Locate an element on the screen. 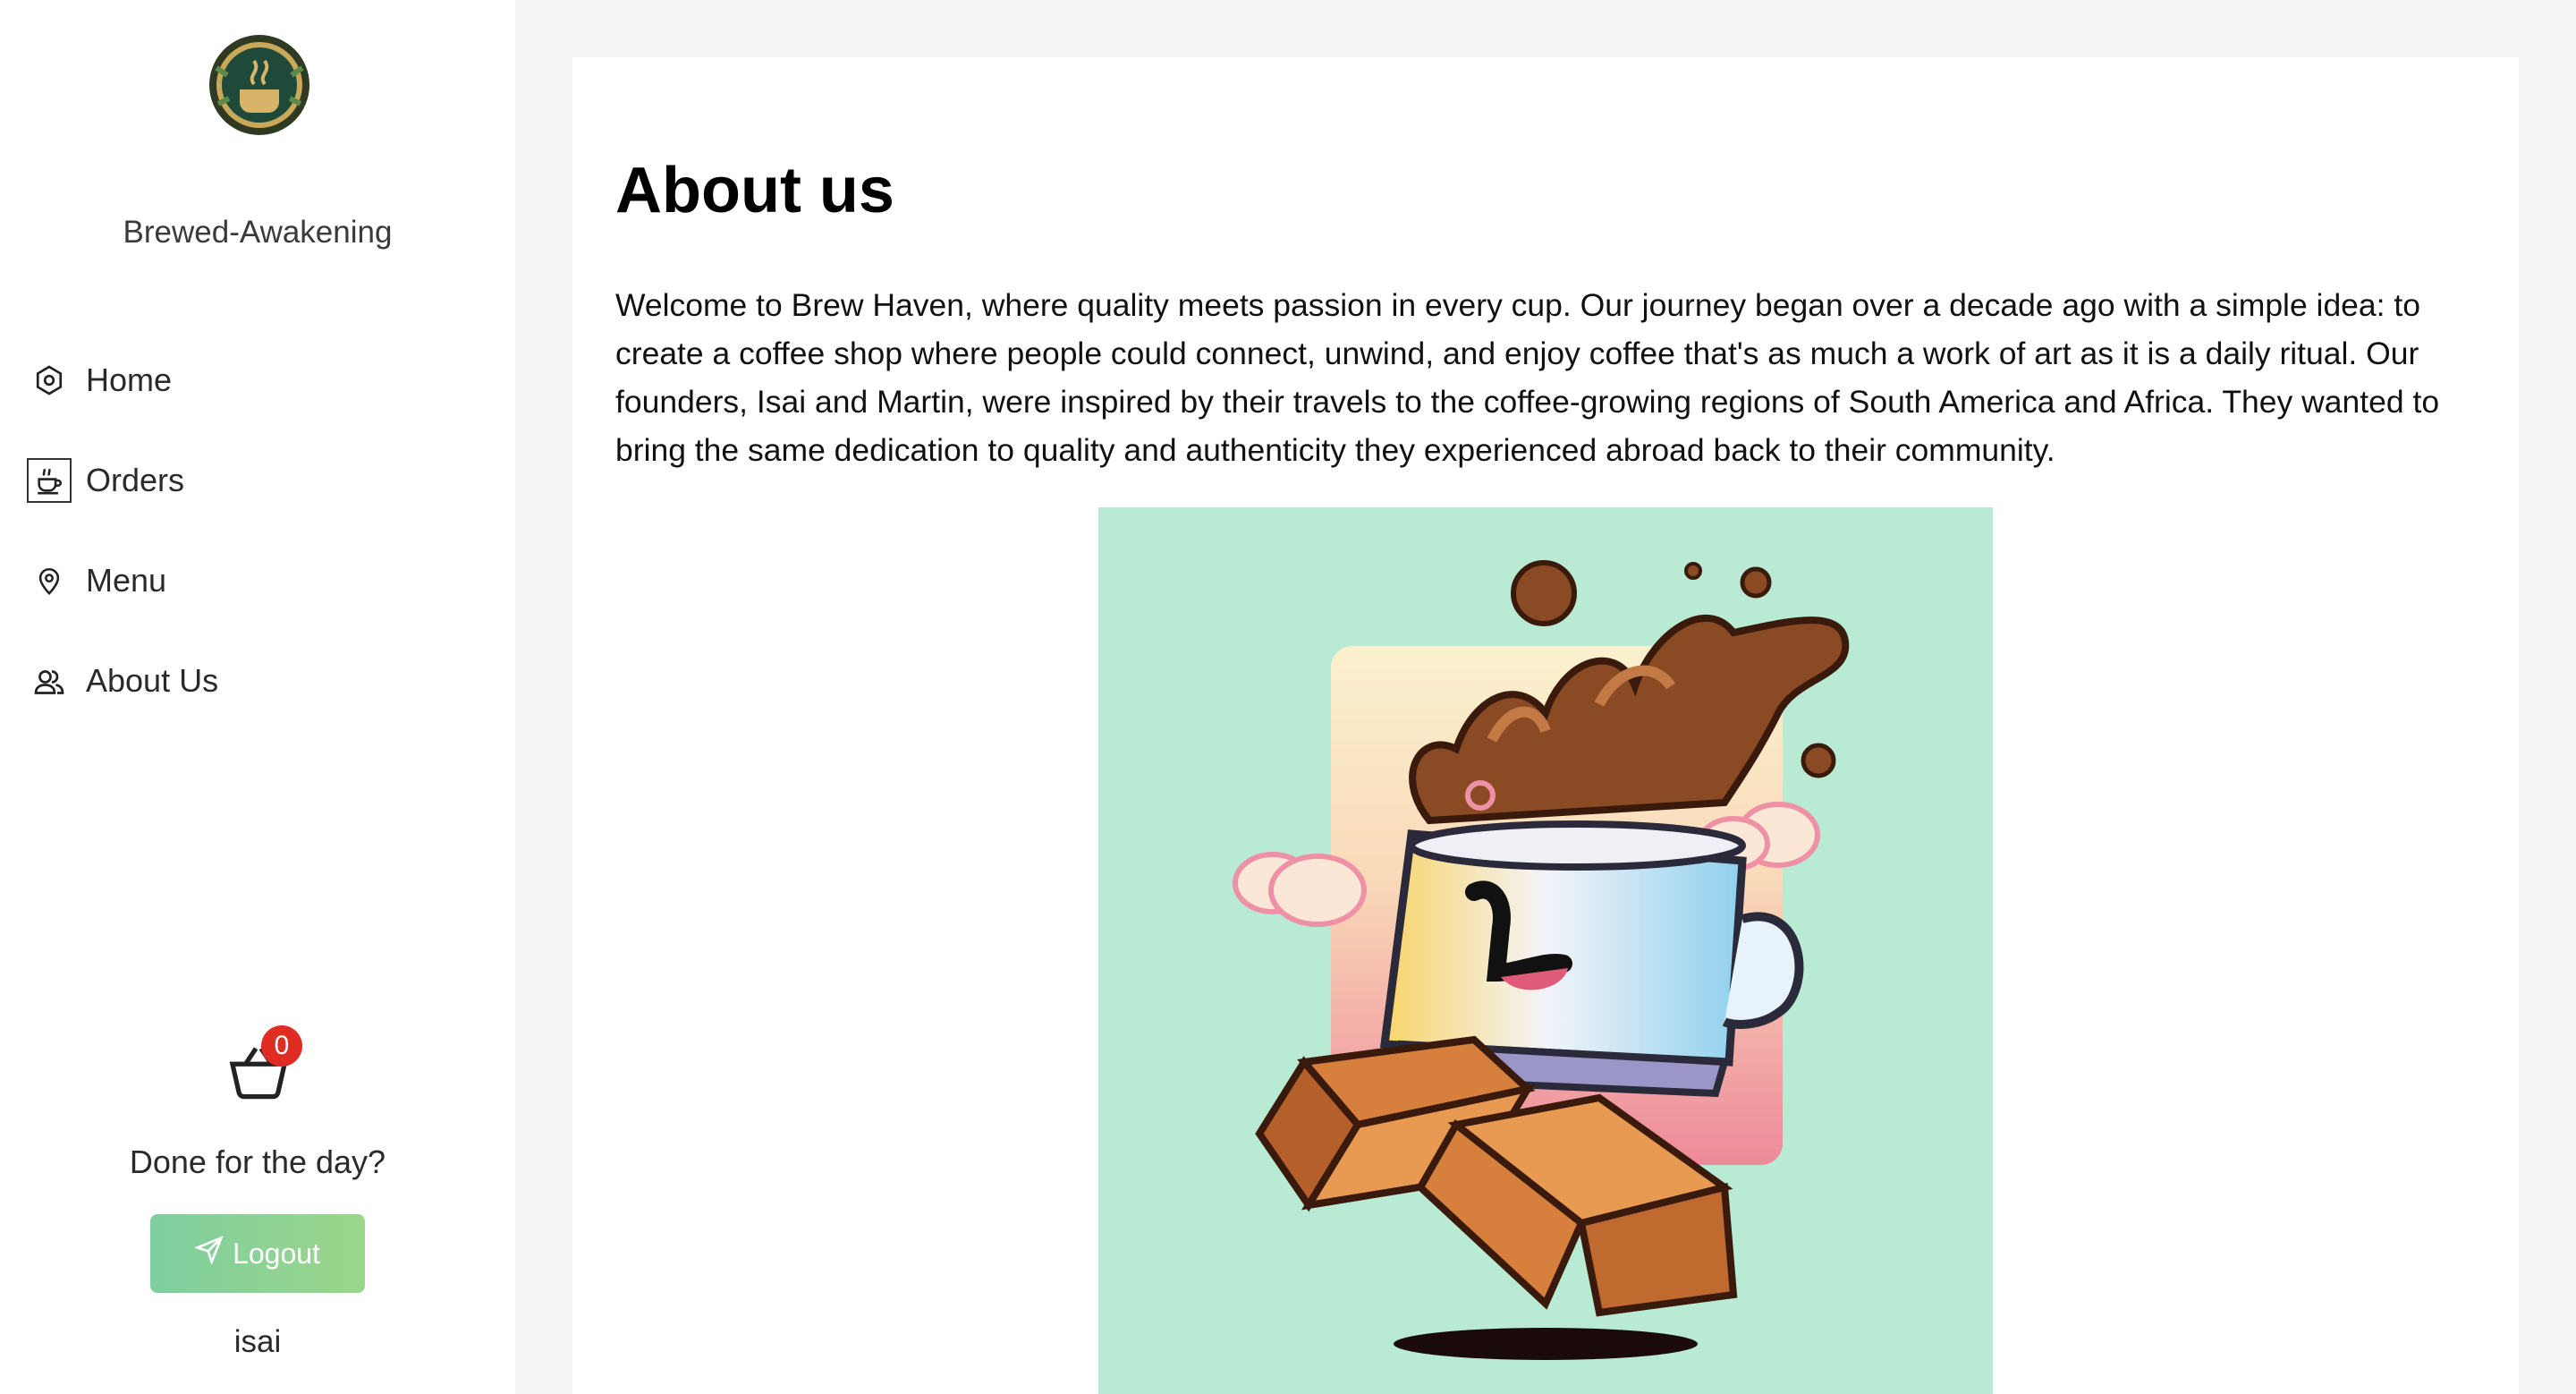 This screenshot has width=2576, height=1394. done-for-day-text: Done for the day? is located at coordinates (257, 1161).